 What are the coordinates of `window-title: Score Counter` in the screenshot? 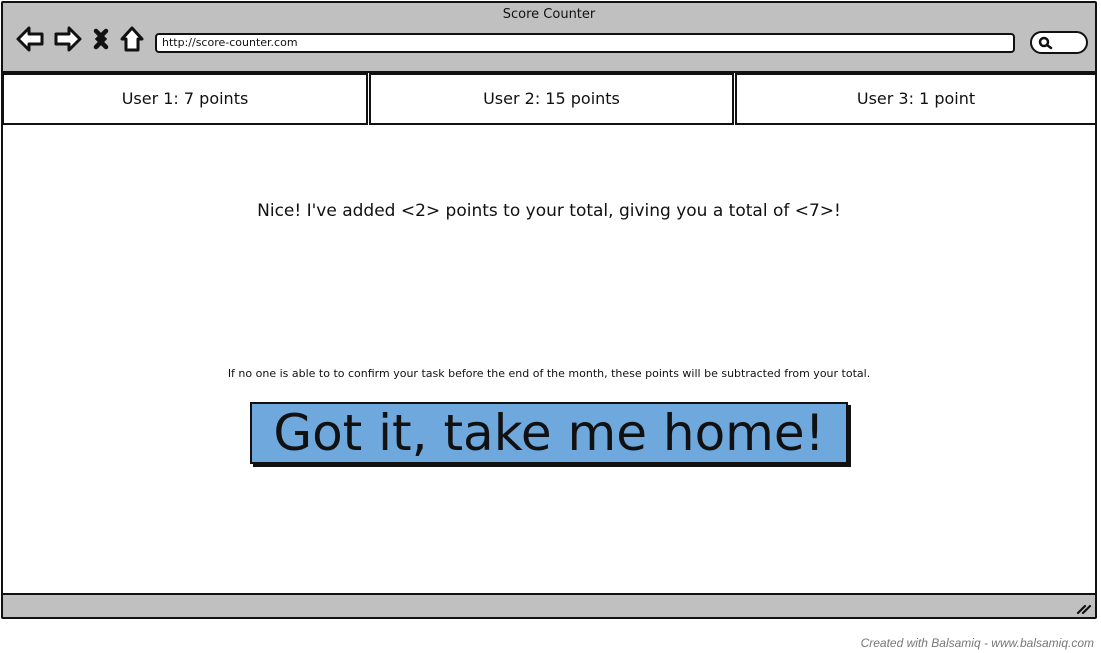 It's located at (549, 14).